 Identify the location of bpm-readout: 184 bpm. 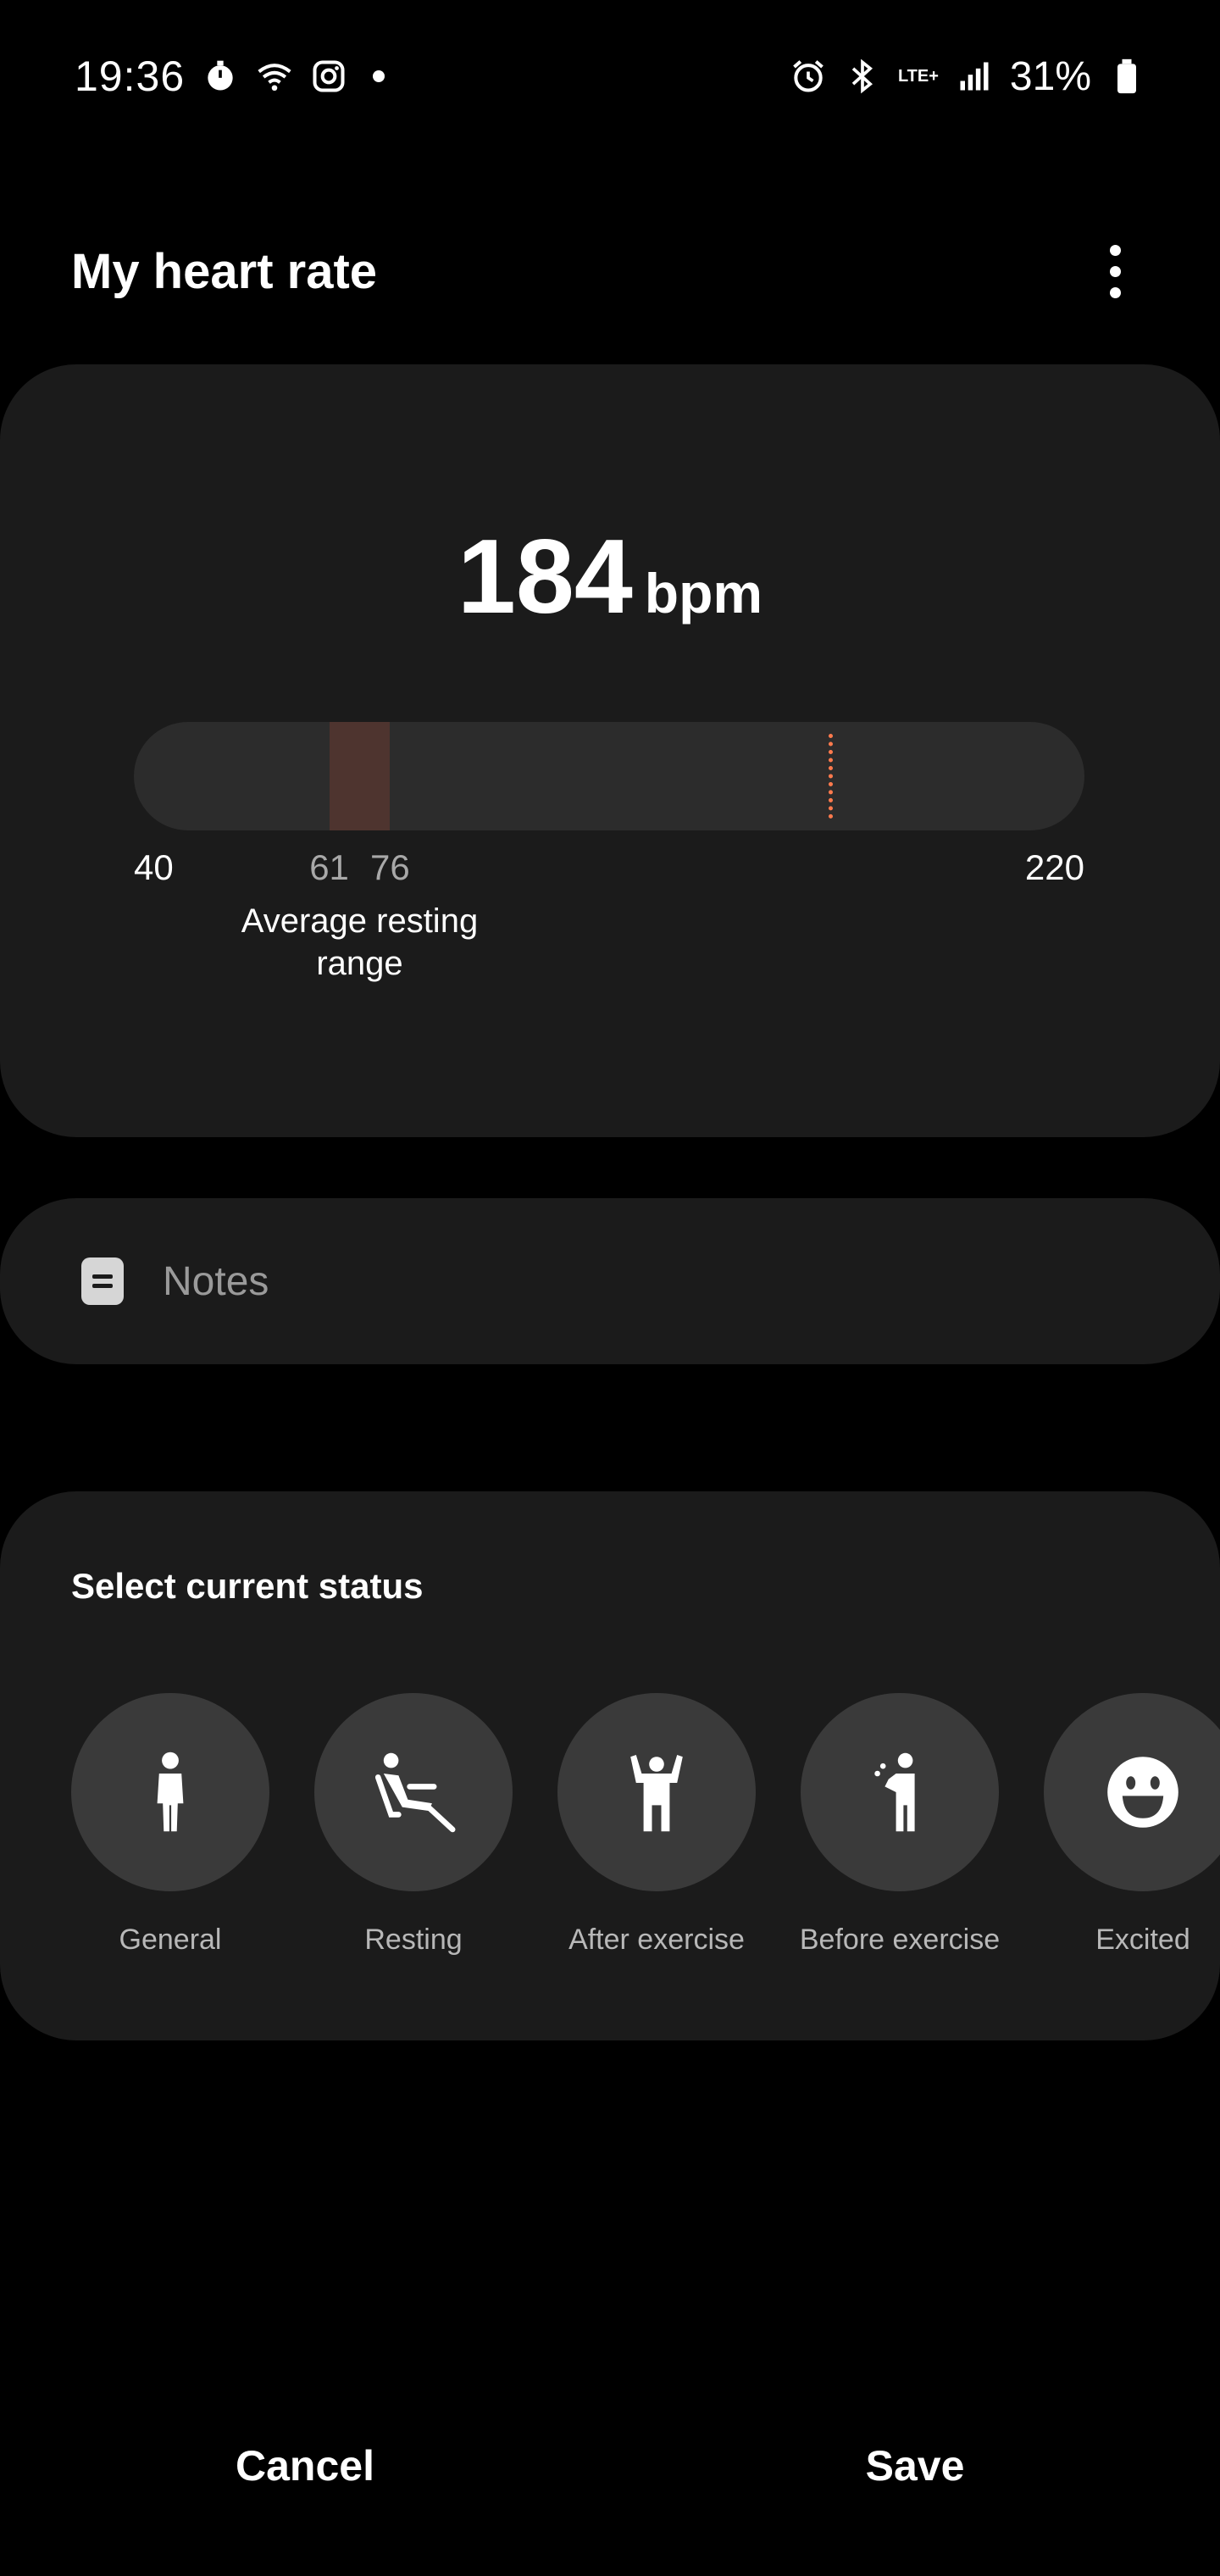
(610, 577).